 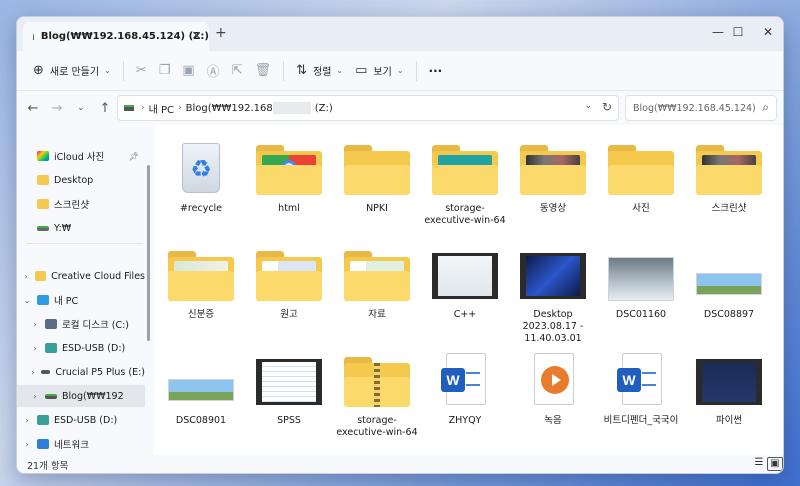 What do you see at coordinates (148, 253) in the screenshot?
I see `sidebar-scrollbar` at bounding box center [148, 253].